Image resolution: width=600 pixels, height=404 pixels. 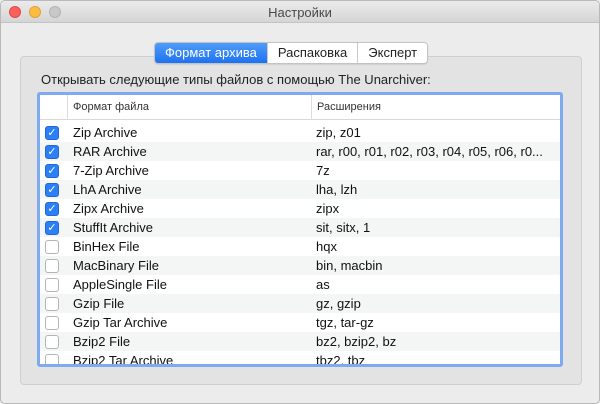 What do you see at coordinates (300, 284) in the screenshot?
I see `table-row: AppleSingle File as` at bounding box center [300, 284].